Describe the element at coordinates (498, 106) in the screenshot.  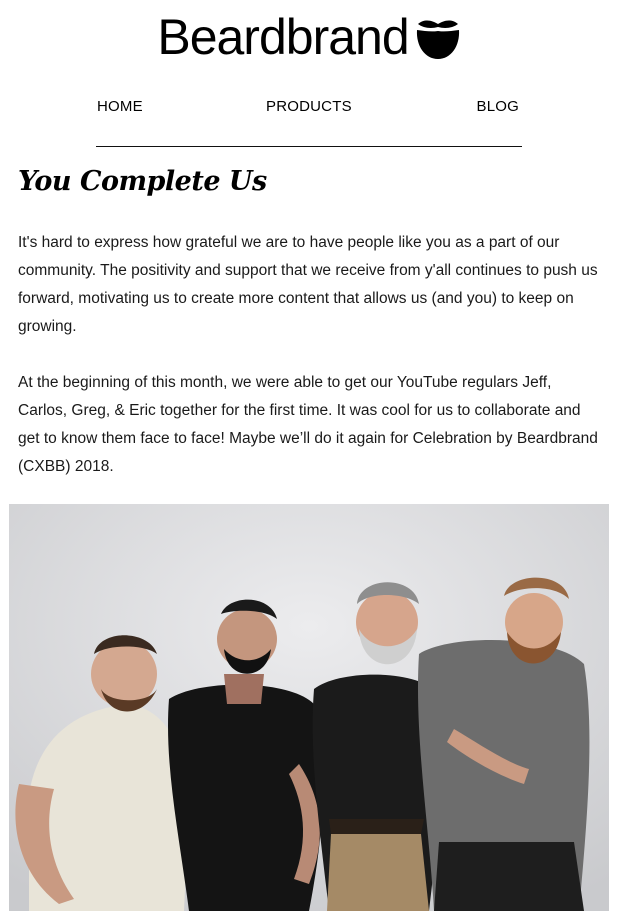
I see `nav-blog-link: BLOG` at that location.